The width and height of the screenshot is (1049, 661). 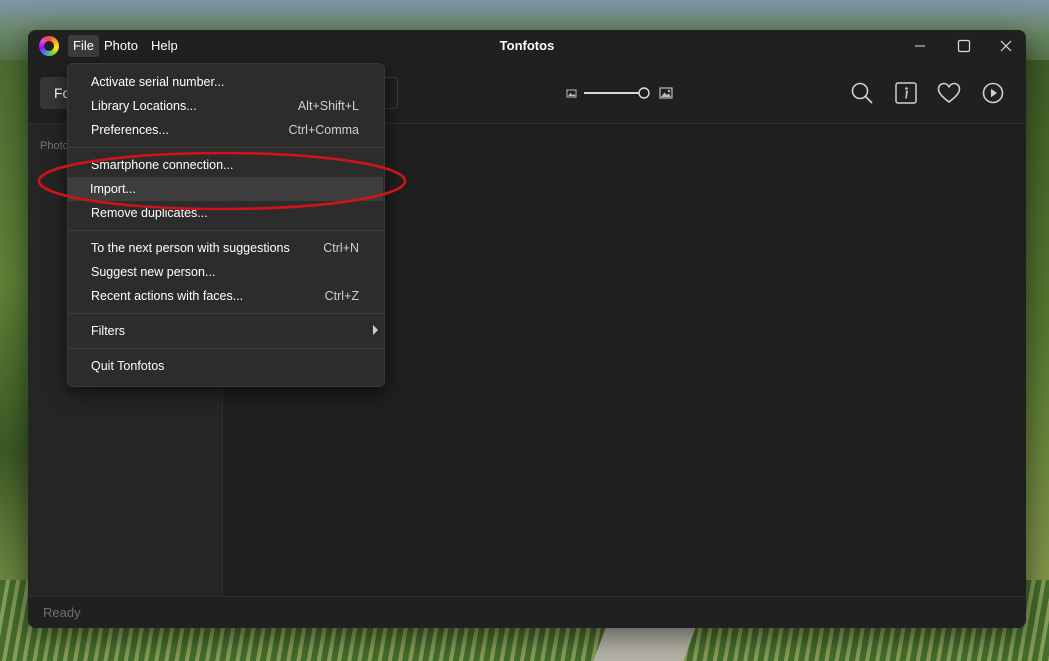 I want to click on wallpaper-right, so click(x=1037, y=340).